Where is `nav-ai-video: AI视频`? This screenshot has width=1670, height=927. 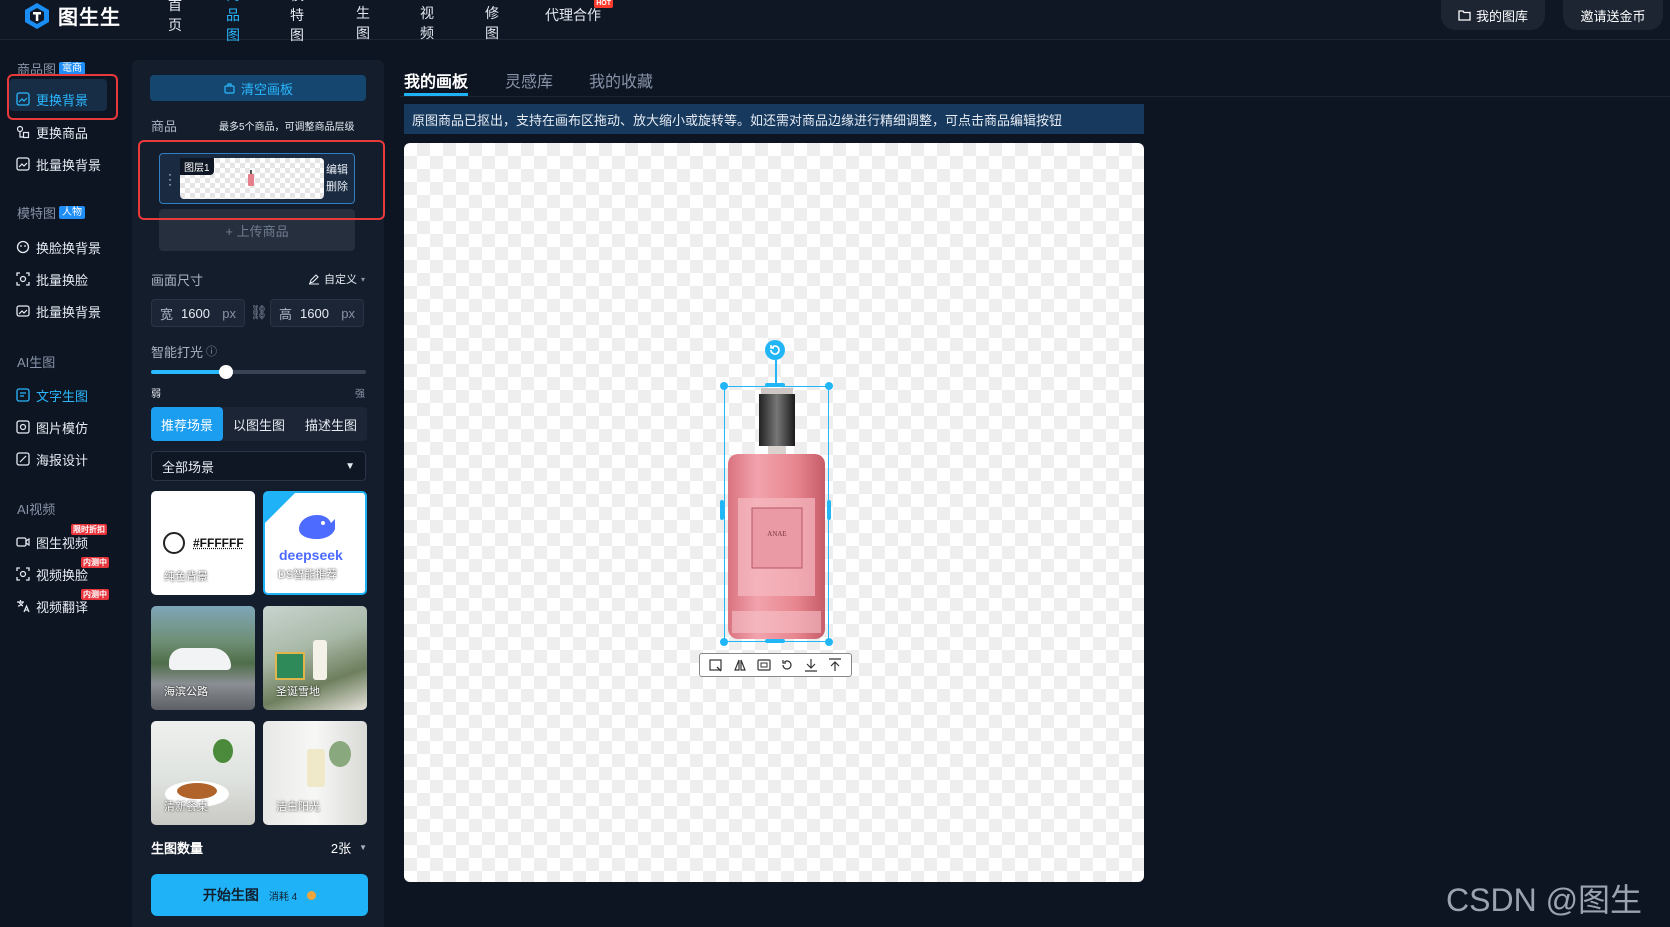
nav-ai-video: AI视频 is located at coordinates (427, 21).